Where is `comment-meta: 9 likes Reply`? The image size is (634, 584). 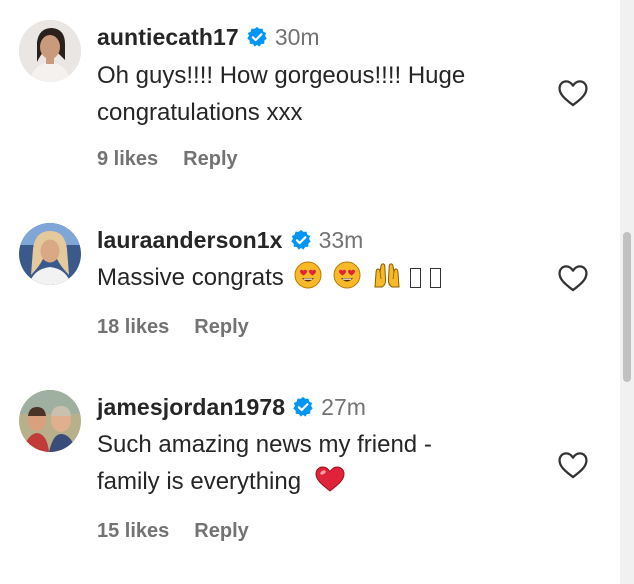
comment-meta: 9 likes Reply is located at coordinates (167, 159).